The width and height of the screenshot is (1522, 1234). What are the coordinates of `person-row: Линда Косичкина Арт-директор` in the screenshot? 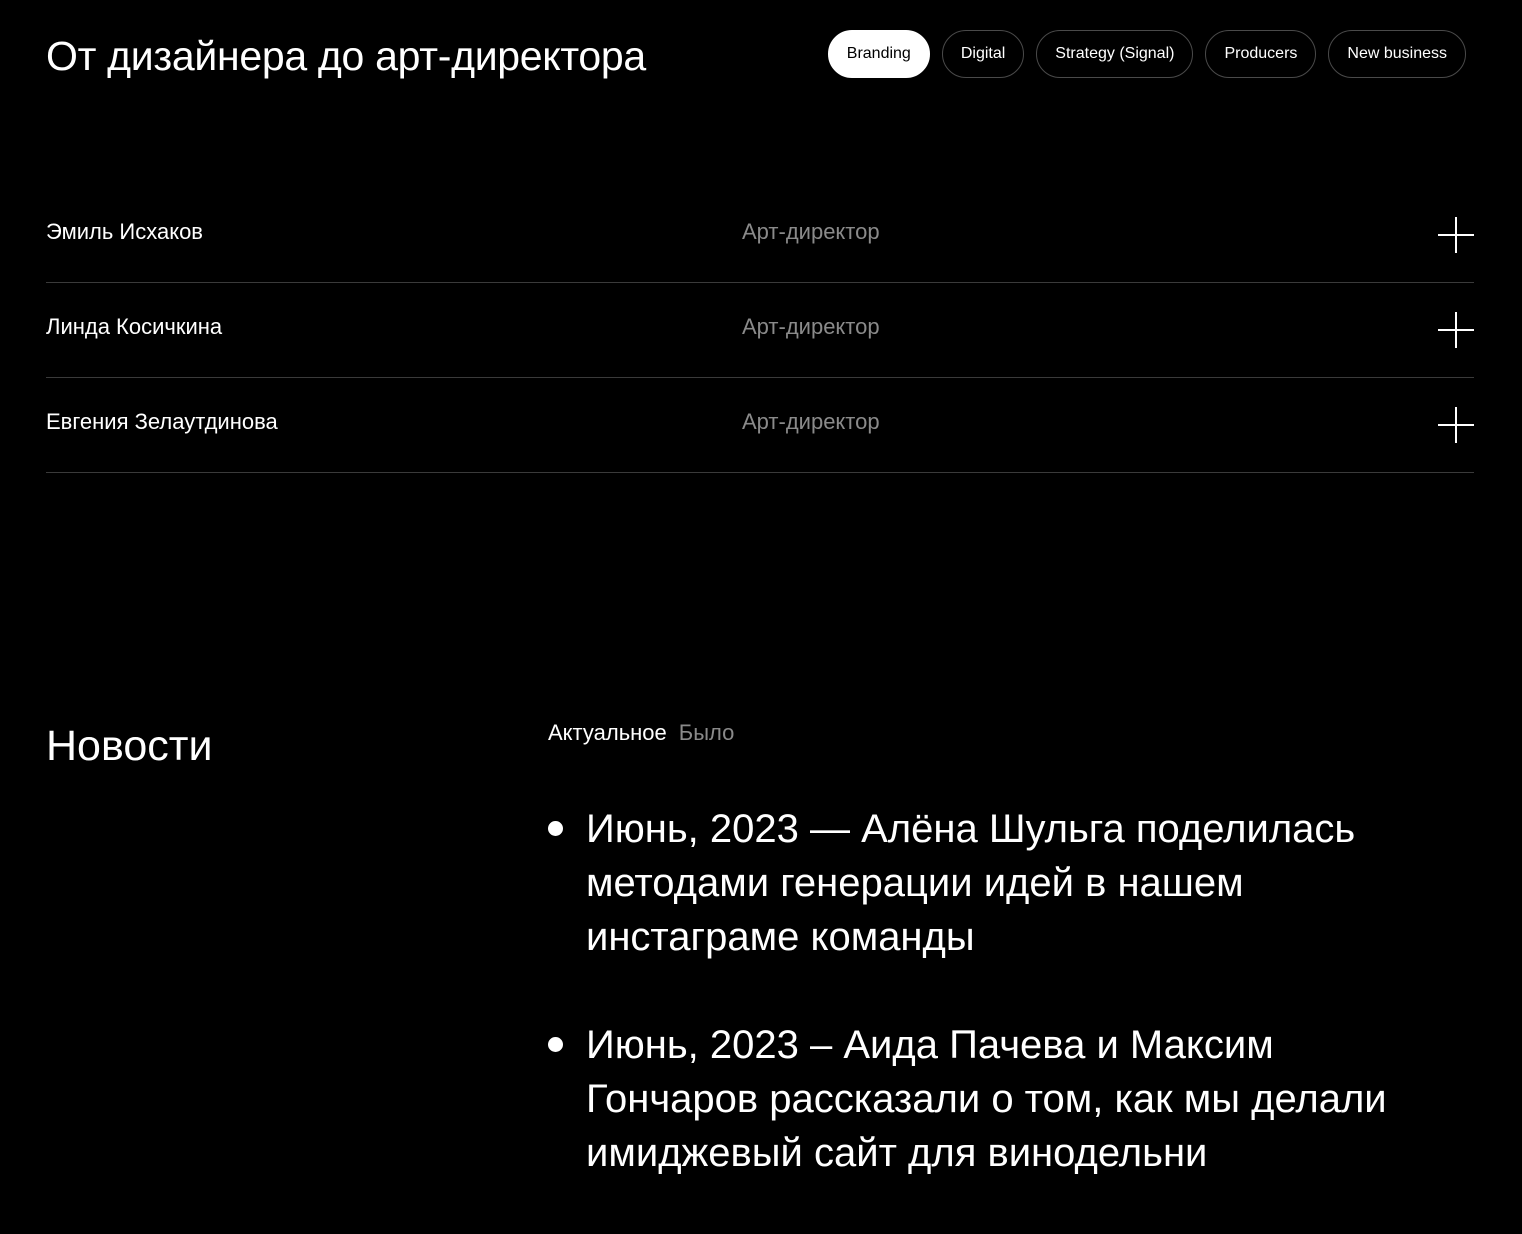 It's located at (760, 330).